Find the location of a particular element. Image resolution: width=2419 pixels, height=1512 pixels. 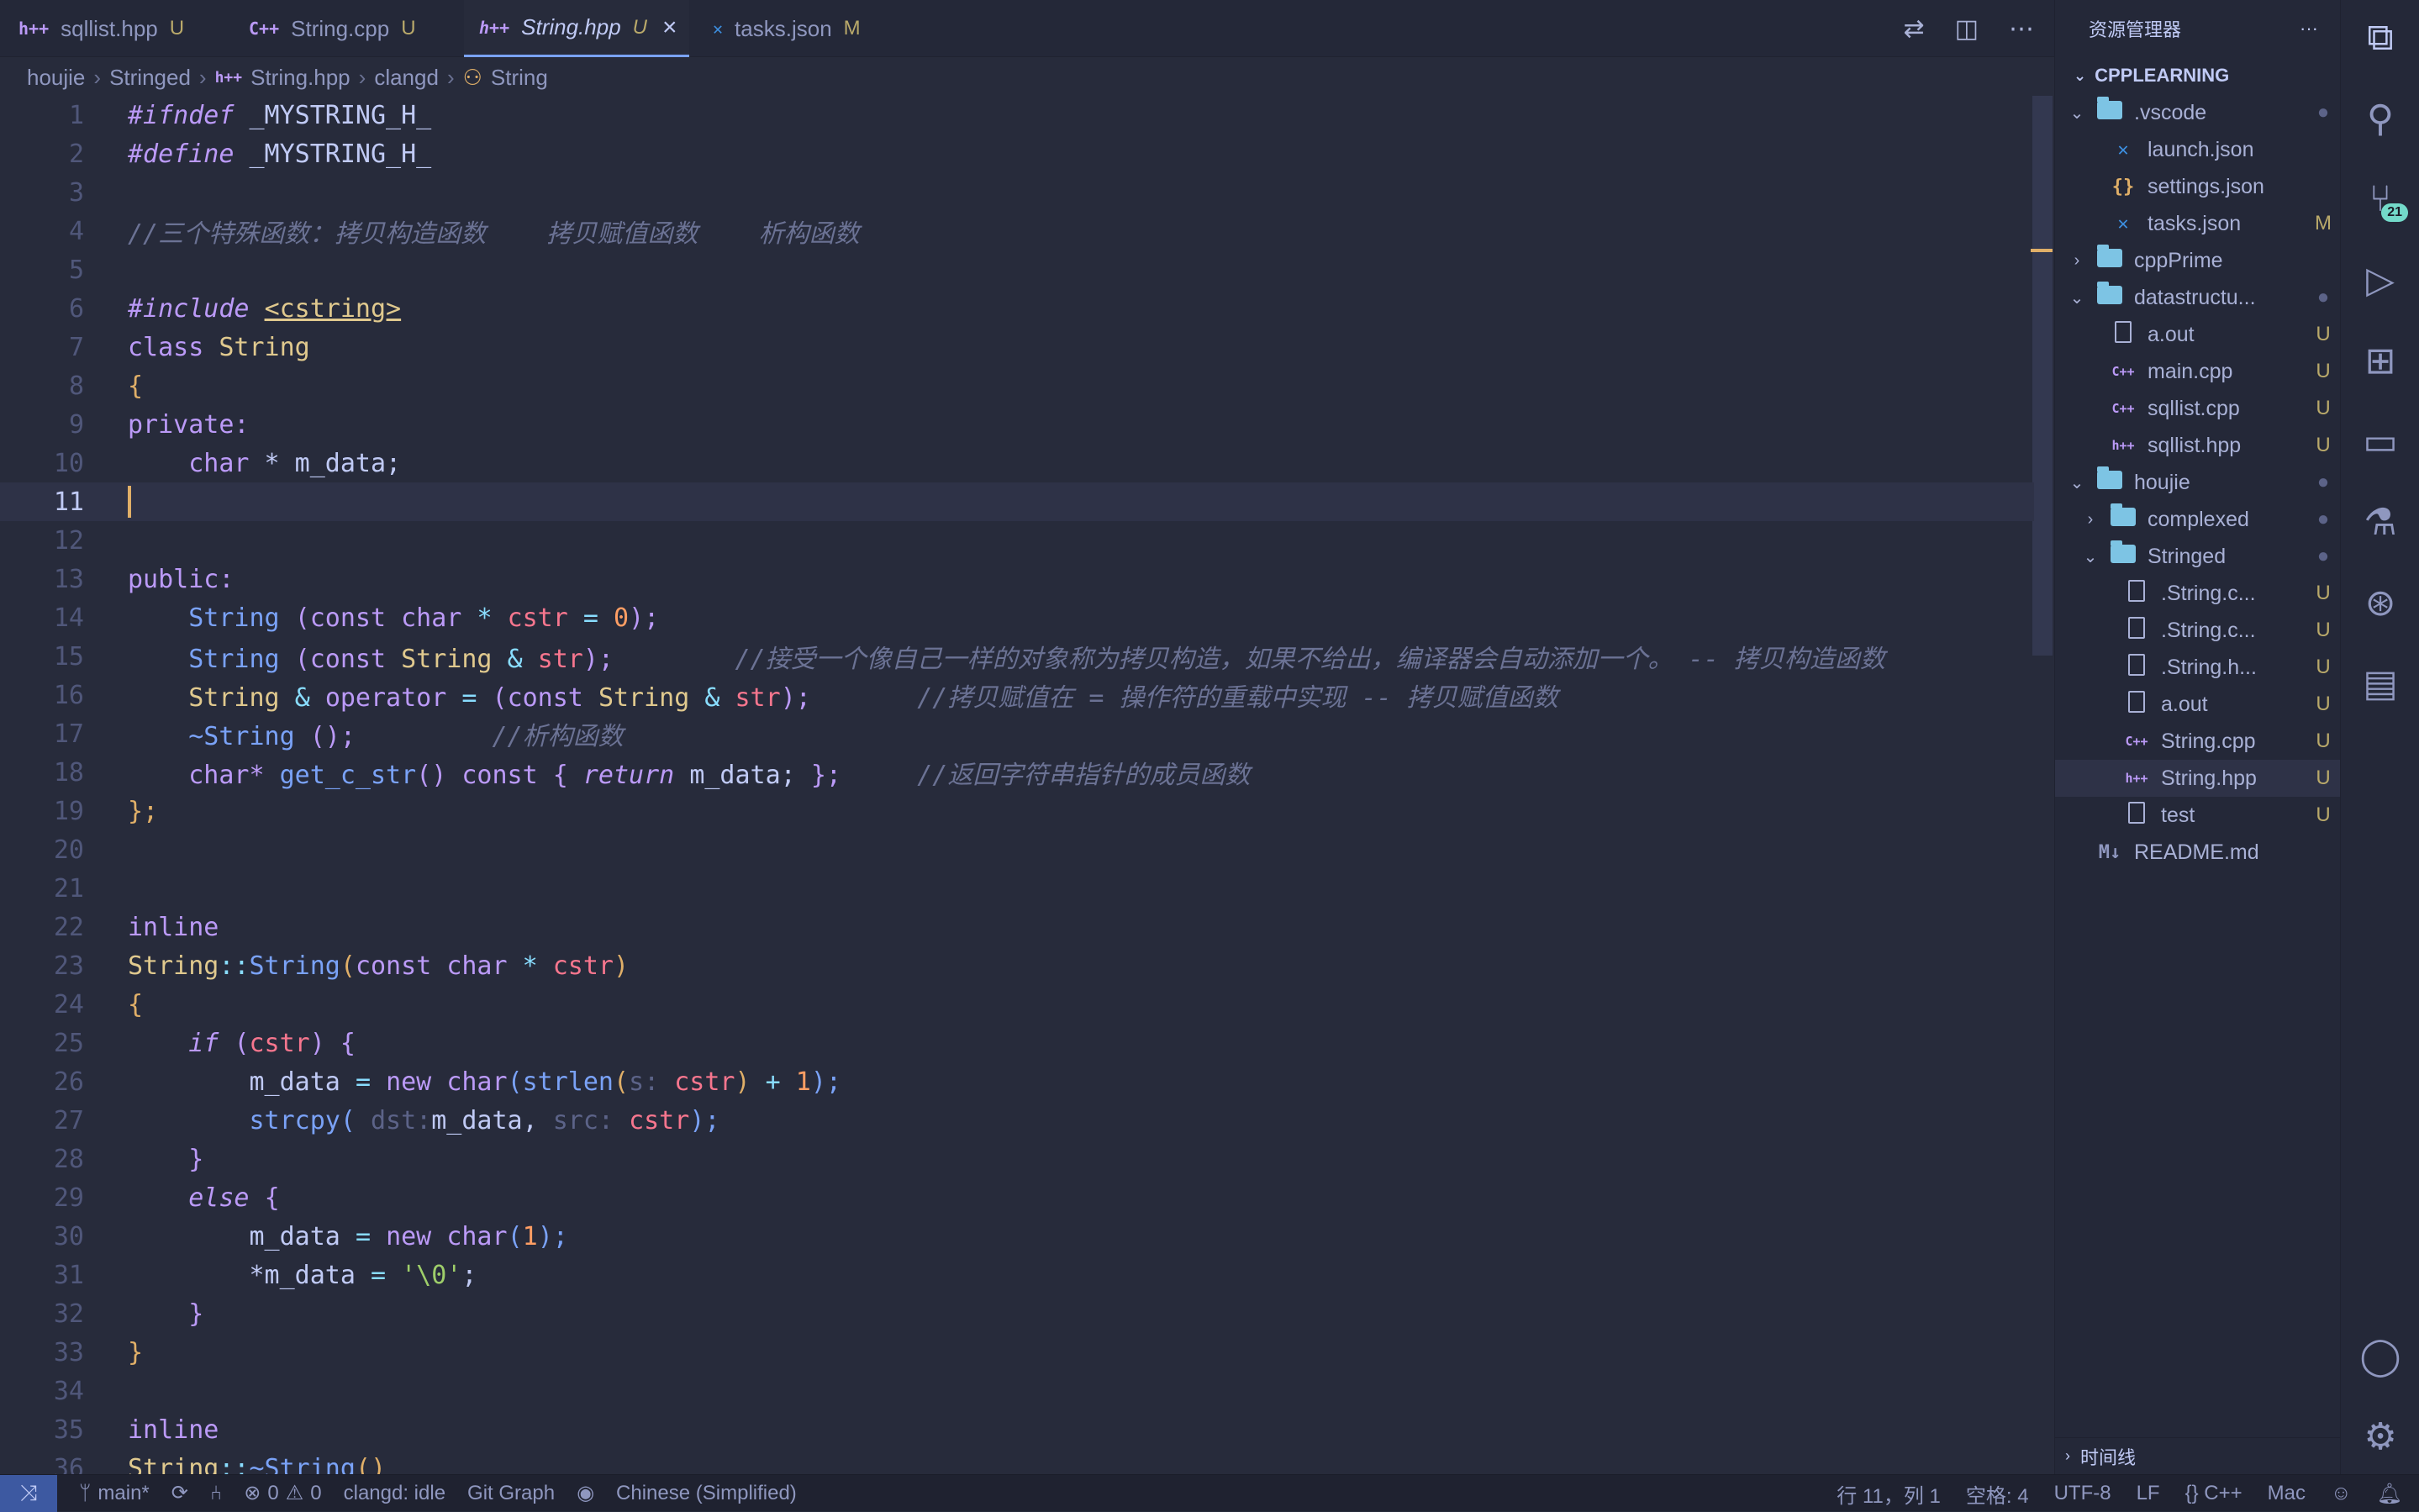

testing-icon: ⚗ is located at coordinates (2380, 522).